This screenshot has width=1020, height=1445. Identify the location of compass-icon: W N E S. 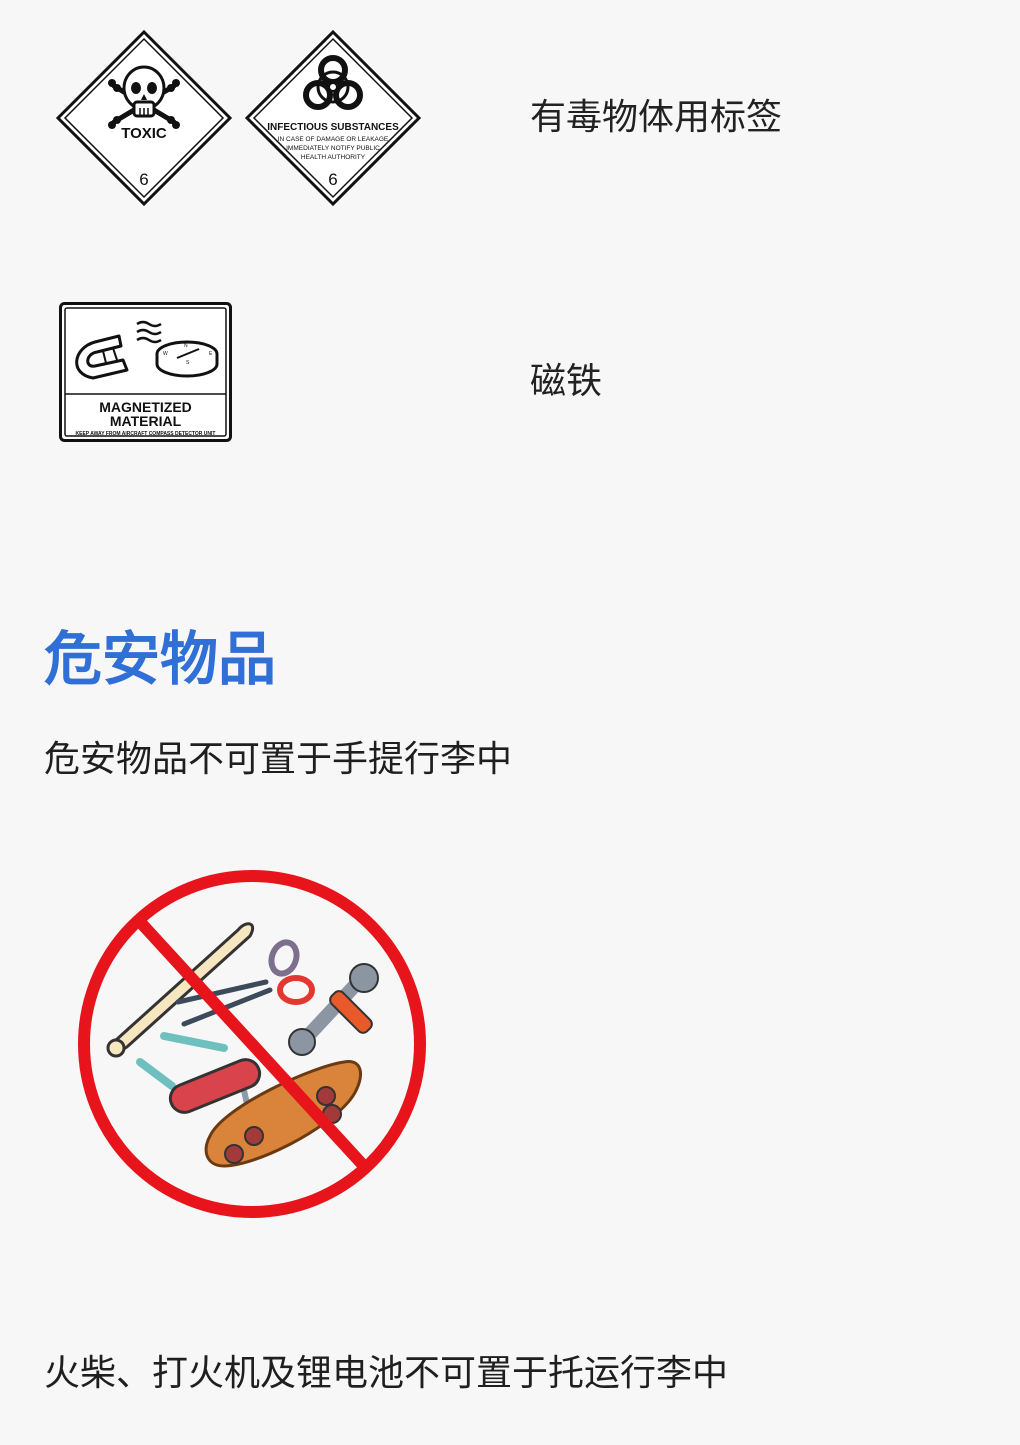
(187, 359).